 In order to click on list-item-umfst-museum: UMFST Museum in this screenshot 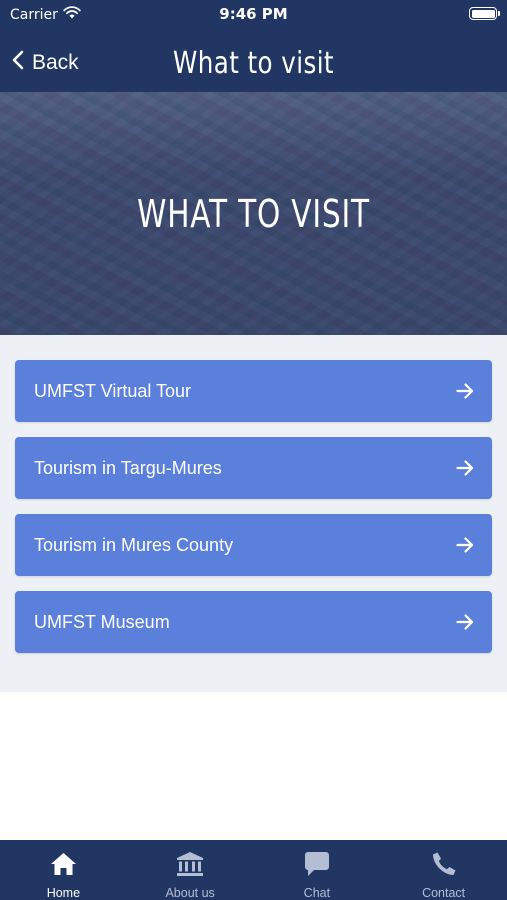, I will do `click(253, 622)`.